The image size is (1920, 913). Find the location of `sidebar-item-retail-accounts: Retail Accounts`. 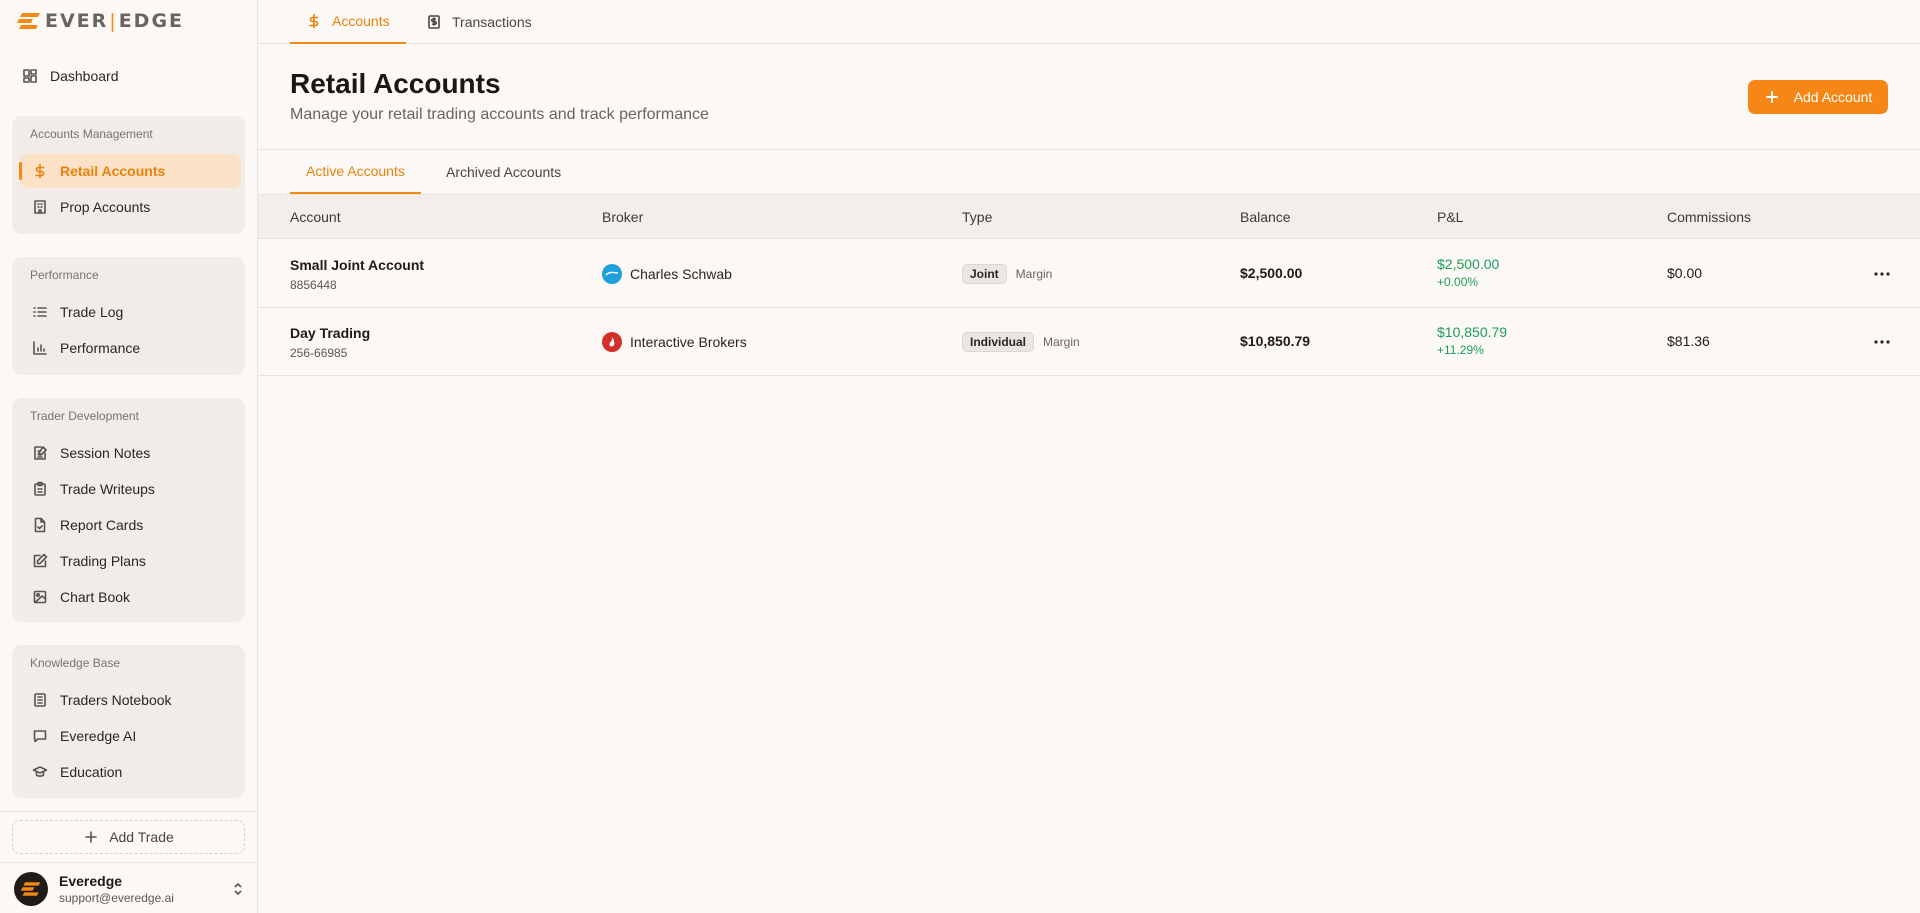

sidebar-item-retail-accounts: Retail Accounts is located at coordinates (130, 171).